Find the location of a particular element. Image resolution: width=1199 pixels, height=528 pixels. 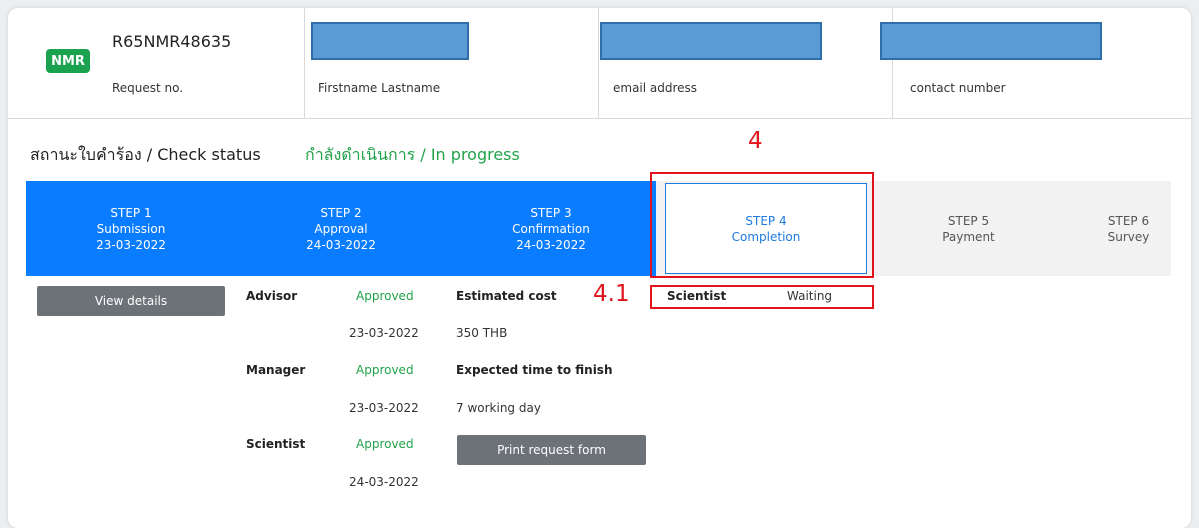

step-5: STEP 5 Payment is located at coordinates (968, 228).